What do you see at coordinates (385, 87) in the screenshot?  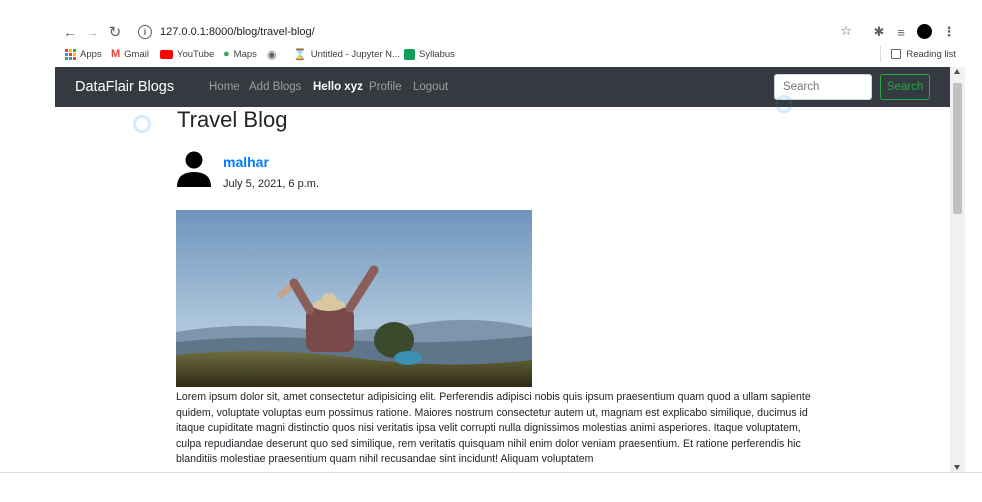 I see `nav-profile: Profile` at bounding box center [385, 87].